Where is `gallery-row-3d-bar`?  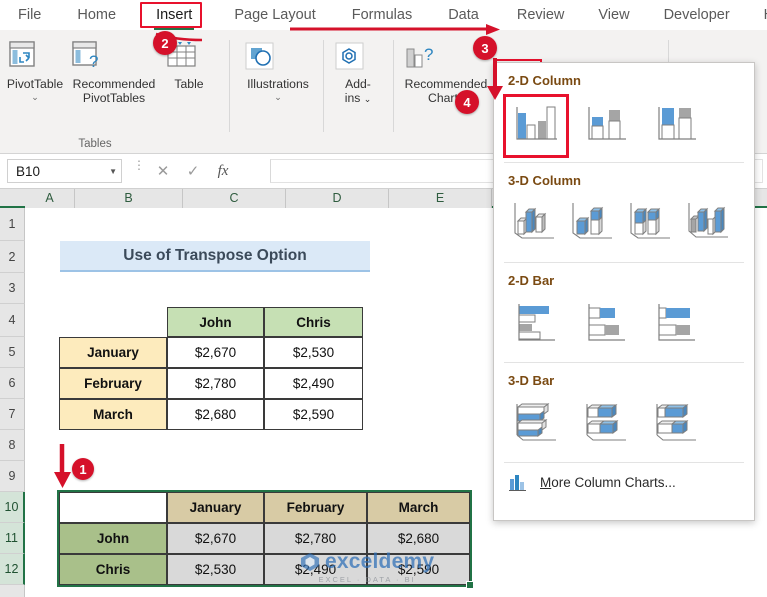 gallery-row-3d-bar is located at coordinates (624, 427).